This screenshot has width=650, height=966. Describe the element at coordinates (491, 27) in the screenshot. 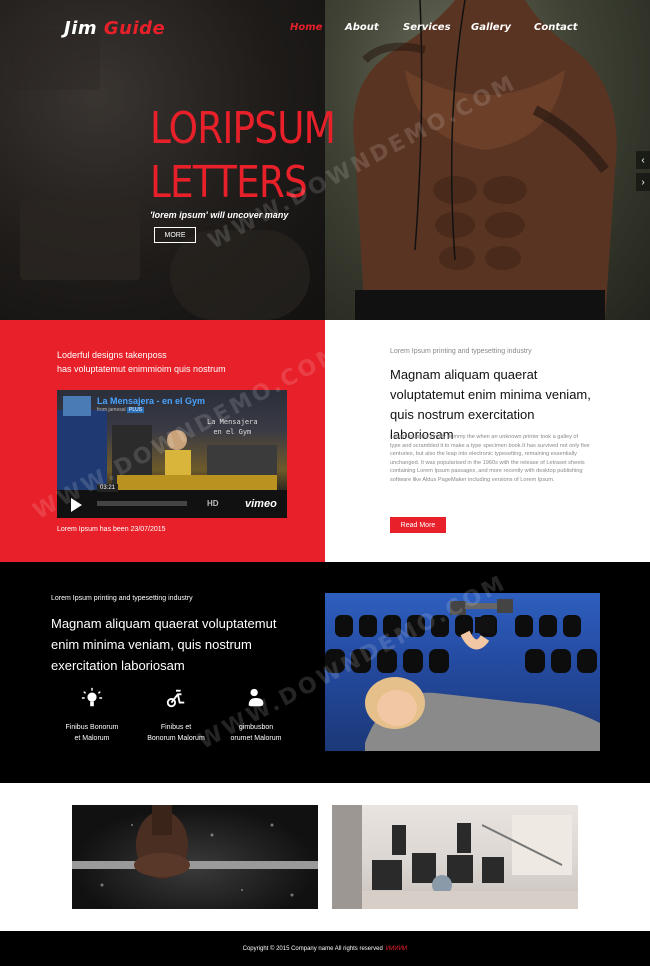

I see `nav-gallery: Gallery` at that location.